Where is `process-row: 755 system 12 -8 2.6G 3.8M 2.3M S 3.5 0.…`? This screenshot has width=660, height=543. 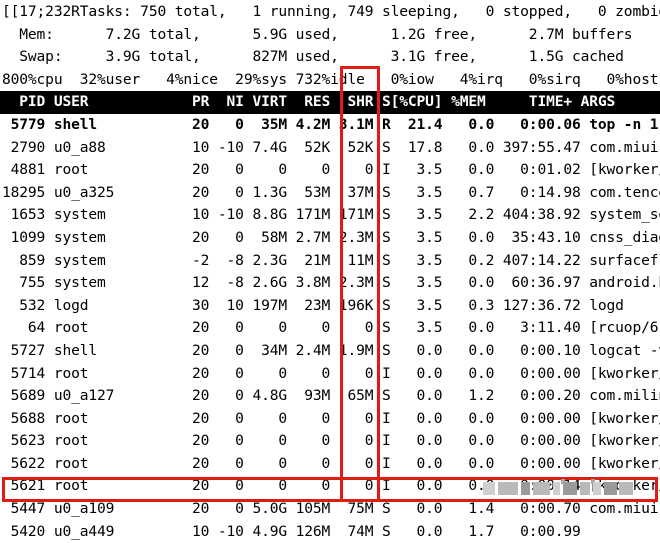 process-row: 755 system 12 -8 2.6G 3.8M 2.3M S 3.5 0.… is located at coordinates (331, 283).